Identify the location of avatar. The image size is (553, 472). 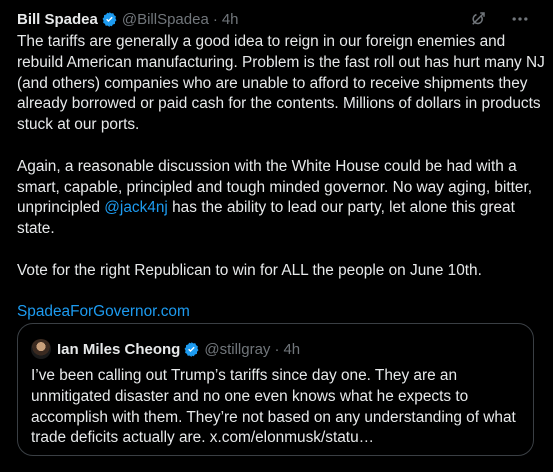
(41, 349).